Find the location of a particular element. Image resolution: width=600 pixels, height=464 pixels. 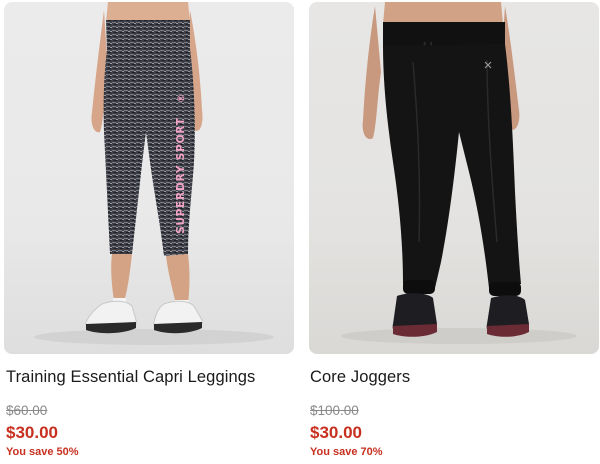

savings-label: You save 50% is located at coordinates (42, 452).